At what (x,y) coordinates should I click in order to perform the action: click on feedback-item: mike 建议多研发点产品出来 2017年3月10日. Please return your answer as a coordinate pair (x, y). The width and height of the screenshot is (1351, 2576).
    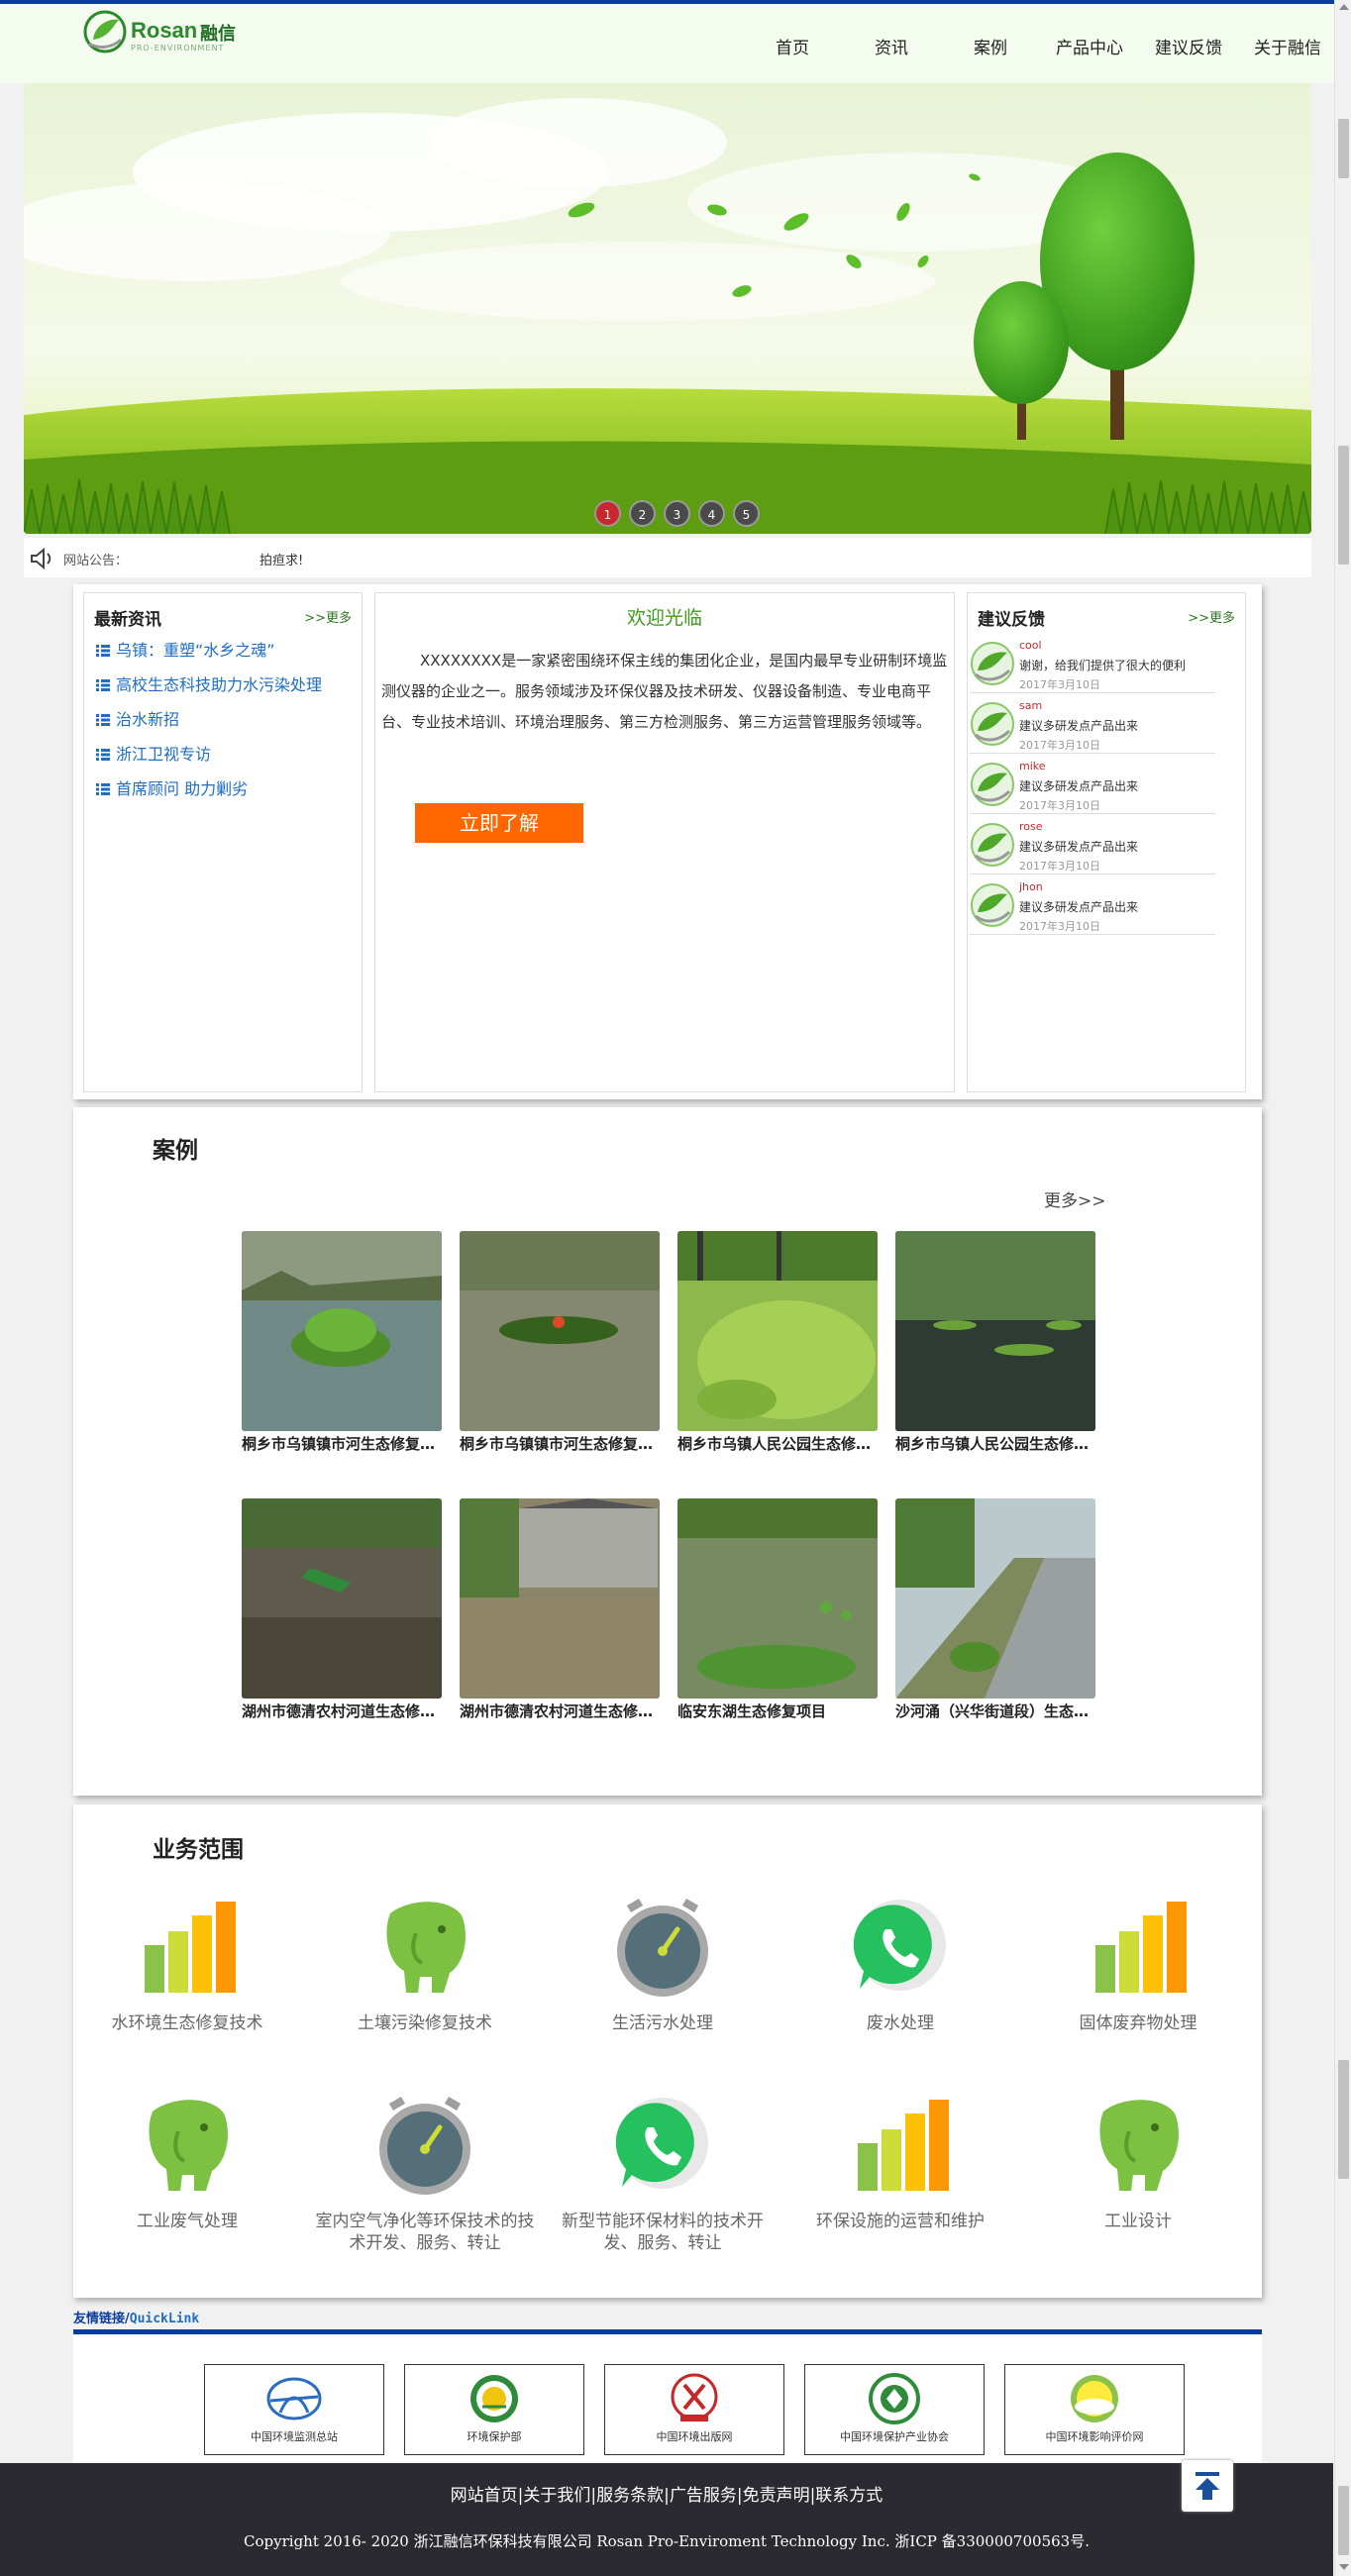
    Looking at the image, I should click on (1093, 784).